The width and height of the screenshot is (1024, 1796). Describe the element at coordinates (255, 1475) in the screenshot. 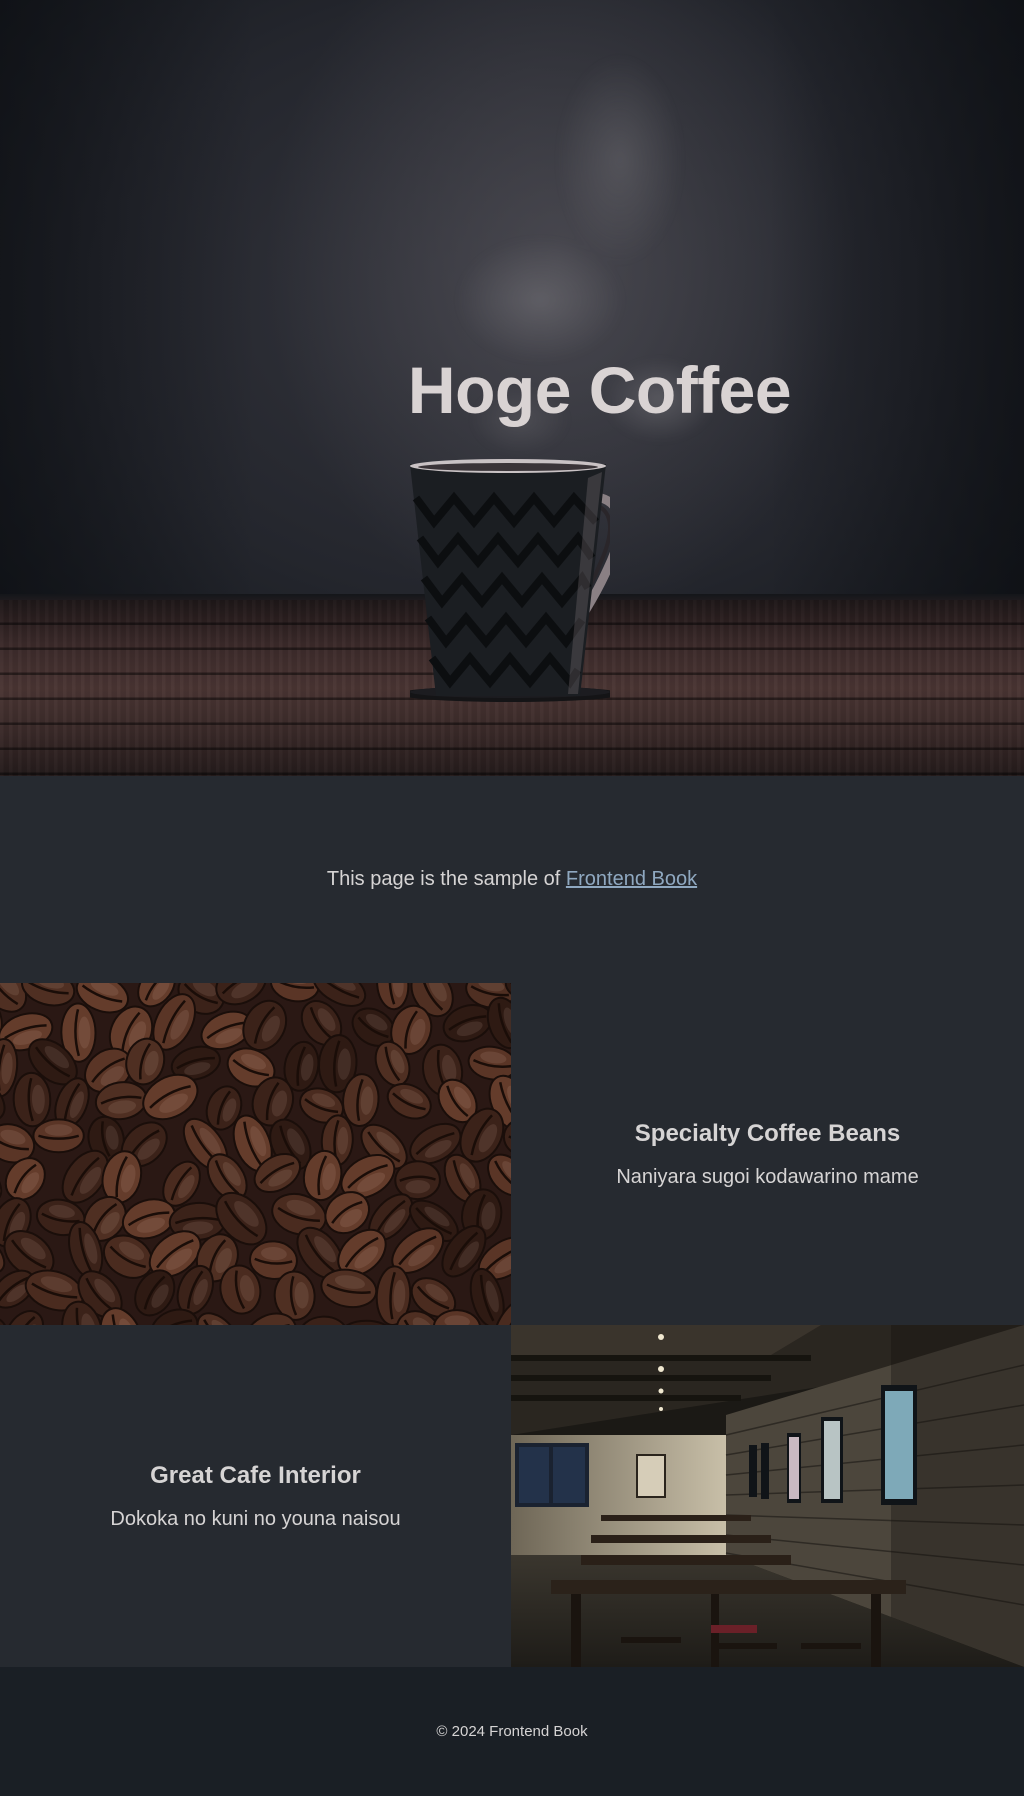

I see `feature-title: Great Cafe Interior` at that location.